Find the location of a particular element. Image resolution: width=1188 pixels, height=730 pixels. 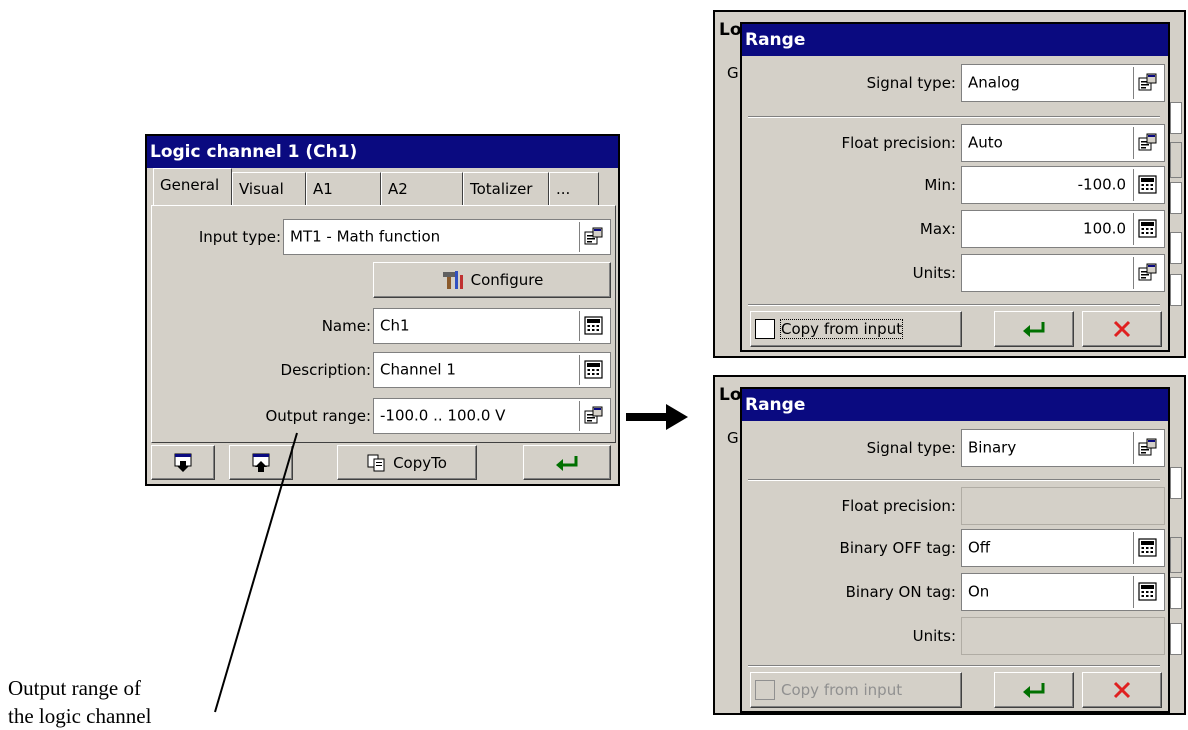

copy-from-input-toggle-disabled: Copy from input is located at coordinates (856, 690).